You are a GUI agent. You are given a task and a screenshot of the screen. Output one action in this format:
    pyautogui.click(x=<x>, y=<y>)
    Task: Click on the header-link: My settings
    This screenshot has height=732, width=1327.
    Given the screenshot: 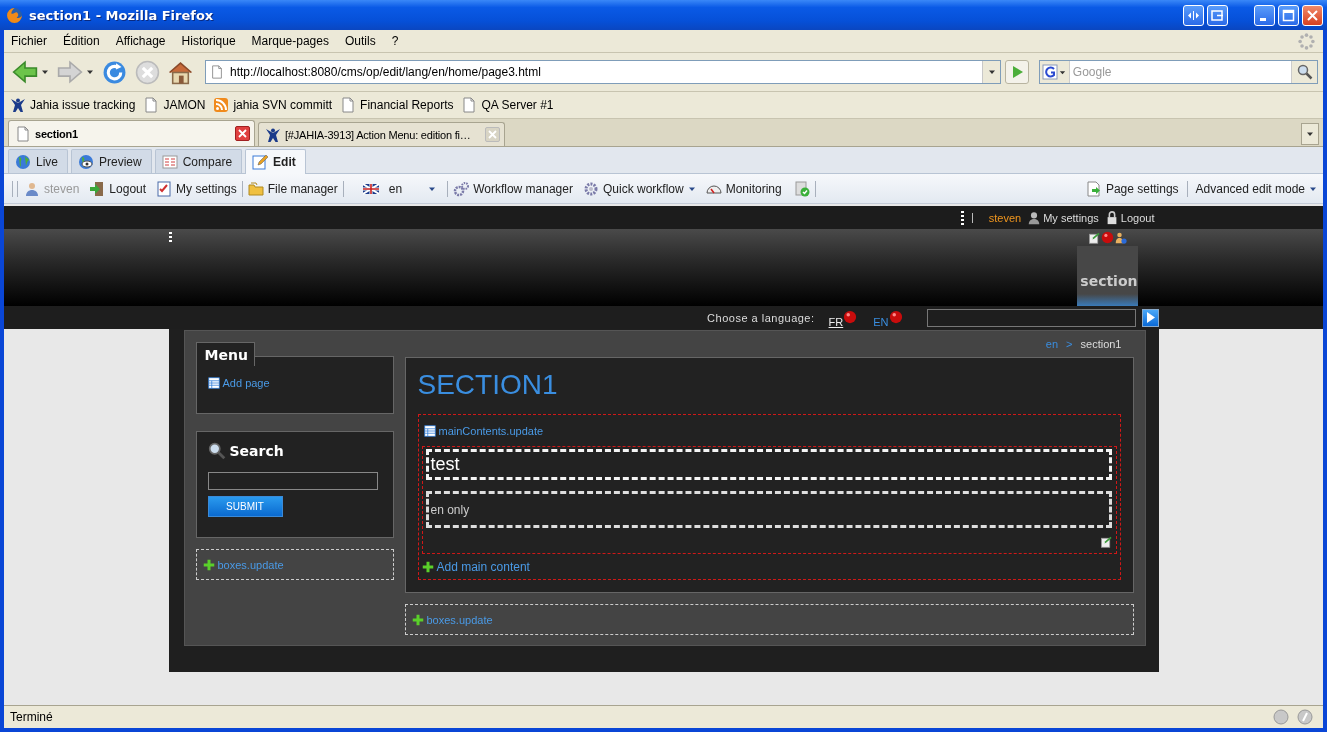 What is the action you would take?
    pyautogui.click(x=1063, y=217)
    